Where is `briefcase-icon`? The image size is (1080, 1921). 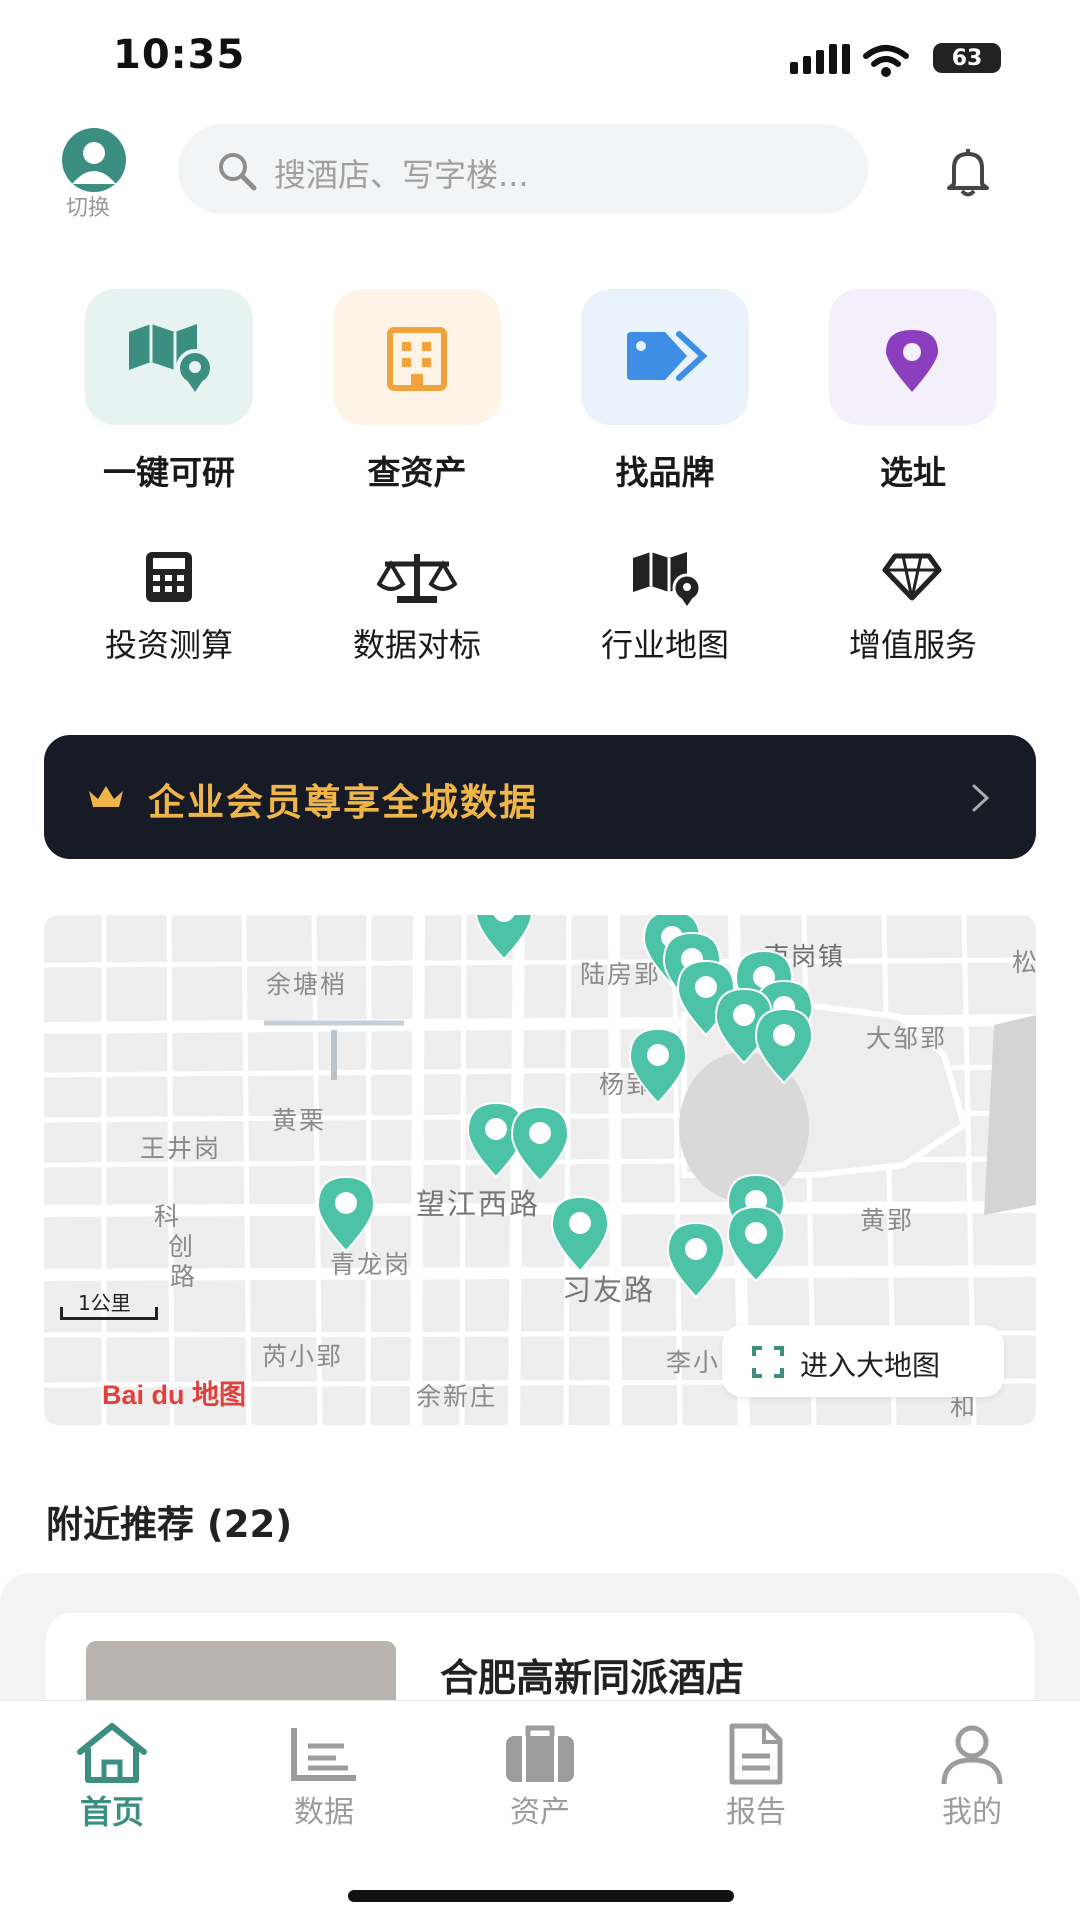 briefcase-icon is located at coordinates (540, 1753).